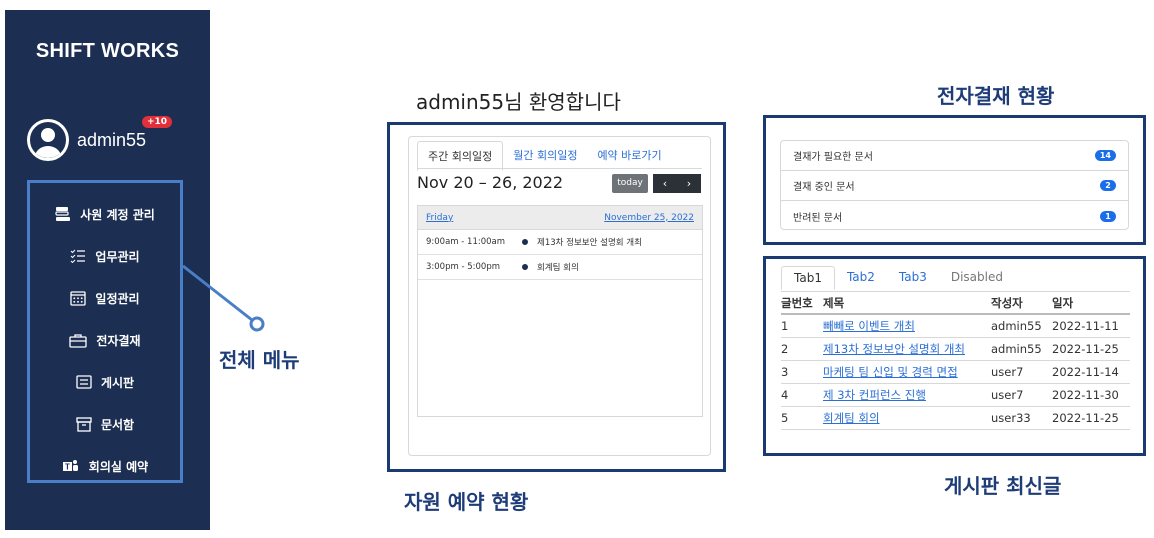 The width and height of the screenshot is (1154, 538). What do you see at coordinates (954, 156) in the screenshot?
I see `approval-row-pending: 결재가 필요한 문서 14` at bounding box center [954, 156].